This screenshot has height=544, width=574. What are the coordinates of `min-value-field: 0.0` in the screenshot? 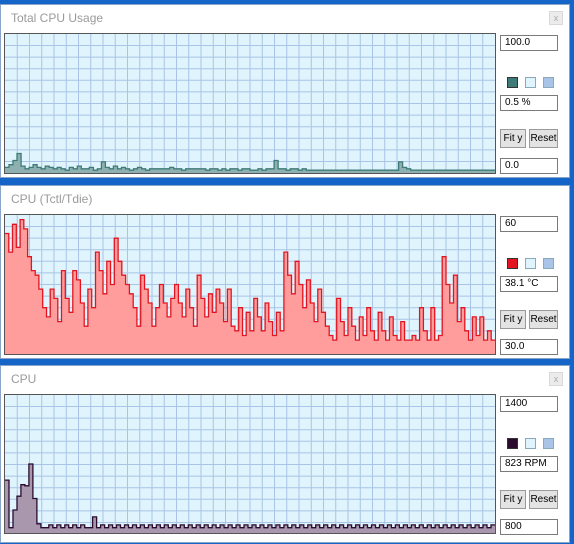 It's located at (529, 166).